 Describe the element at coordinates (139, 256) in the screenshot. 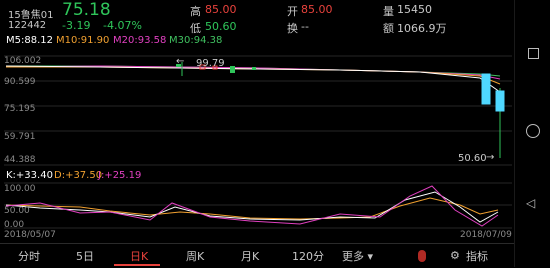

I see `tab-daily-k: 日K` at that location.